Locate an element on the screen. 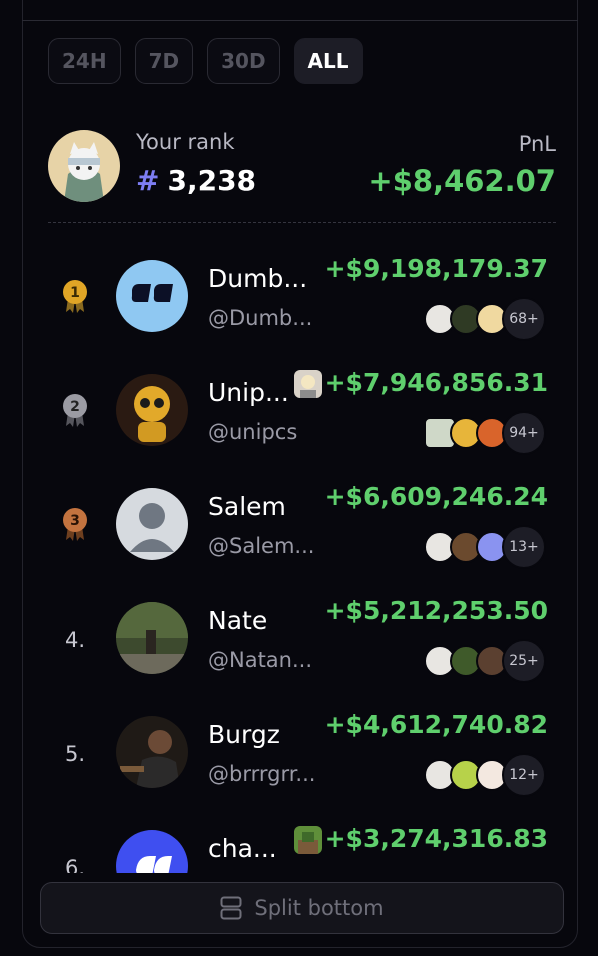 The image size is (598, 956). tab-all: ALL is located at coordinates (328, 61).